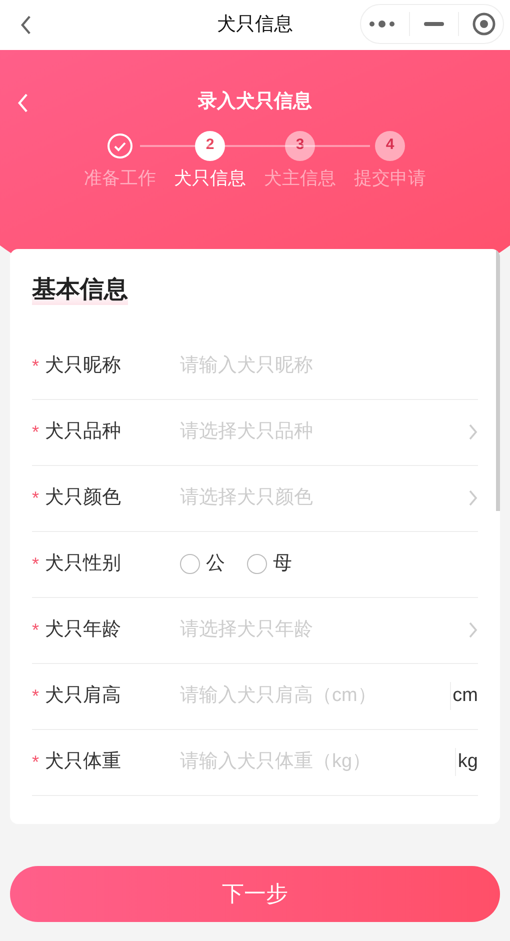  Describe the element at coordinates (83, 762) in the screenshot. I see `field-label: 犬只体重` at that location.